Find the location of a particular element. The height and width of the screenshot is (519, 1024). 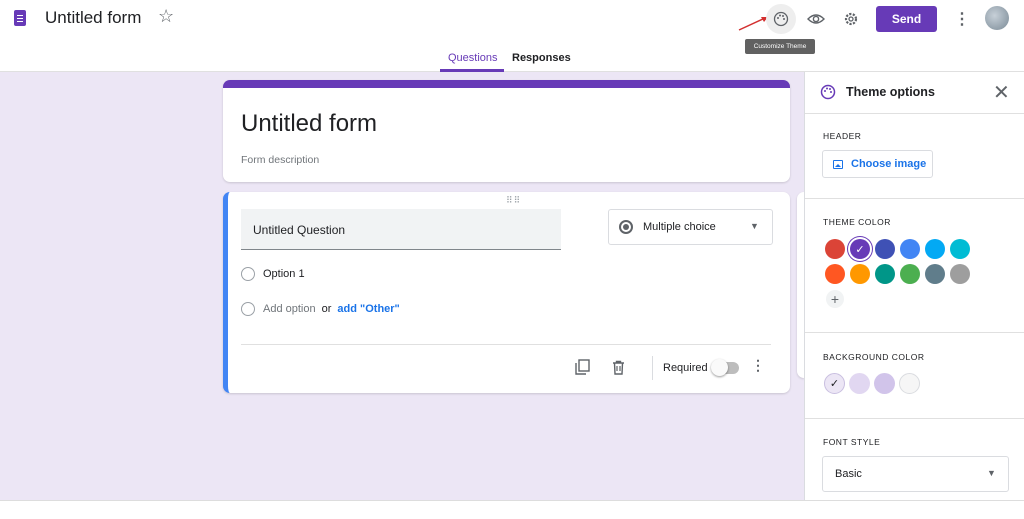

question-title-text: Untitled Question is located at coordinates (299, 230).